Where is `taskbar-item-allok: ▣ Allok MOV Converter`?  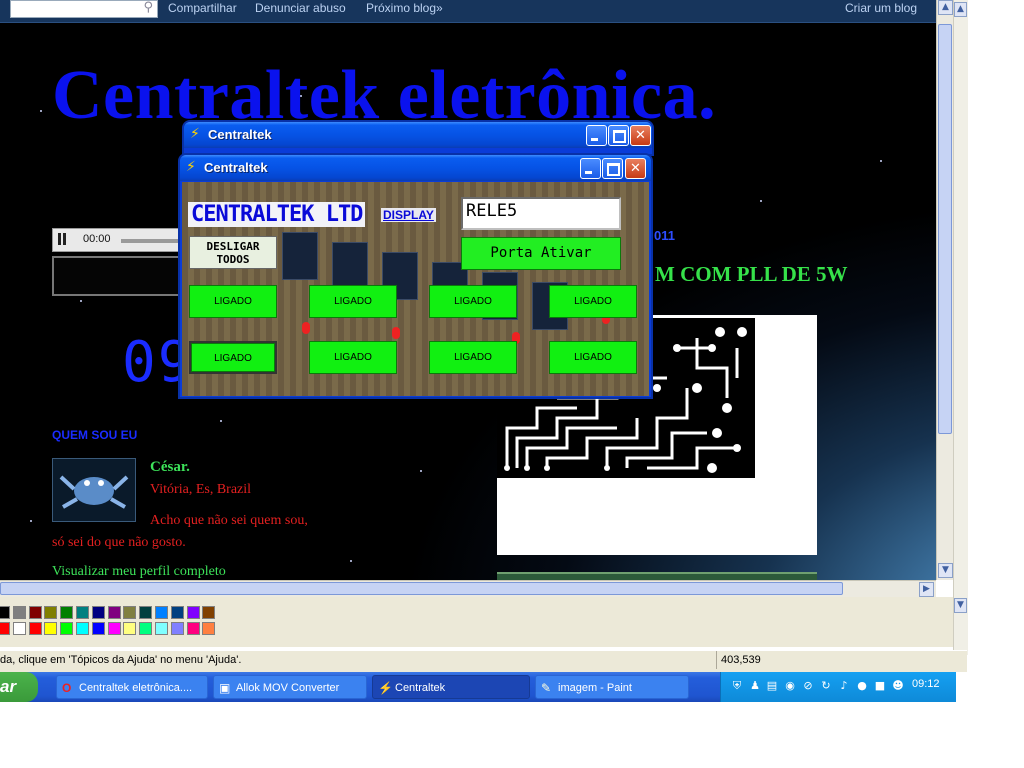 taskbar-item-allok: ▣ Allok MOV Converter is located at coordinates (290, 687).